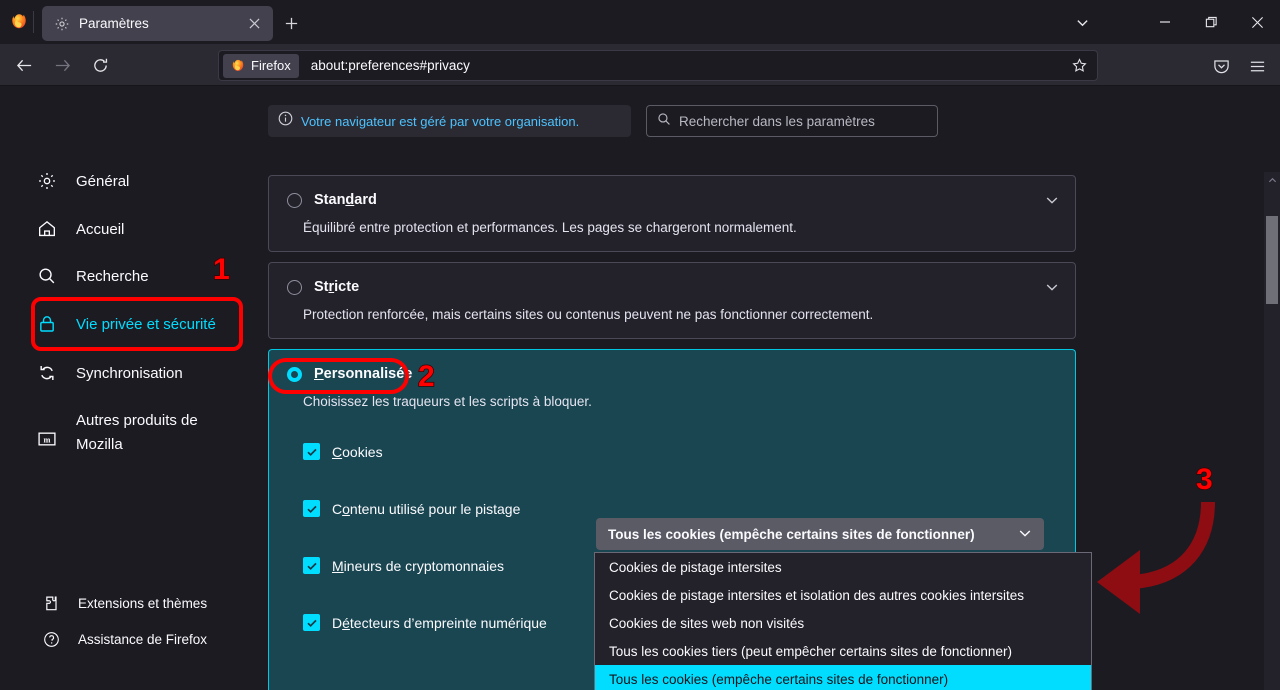  What do you see at coordinates (47, 324) in the screenshot?
I see `lock-icon` at bounding box center [47, 324].